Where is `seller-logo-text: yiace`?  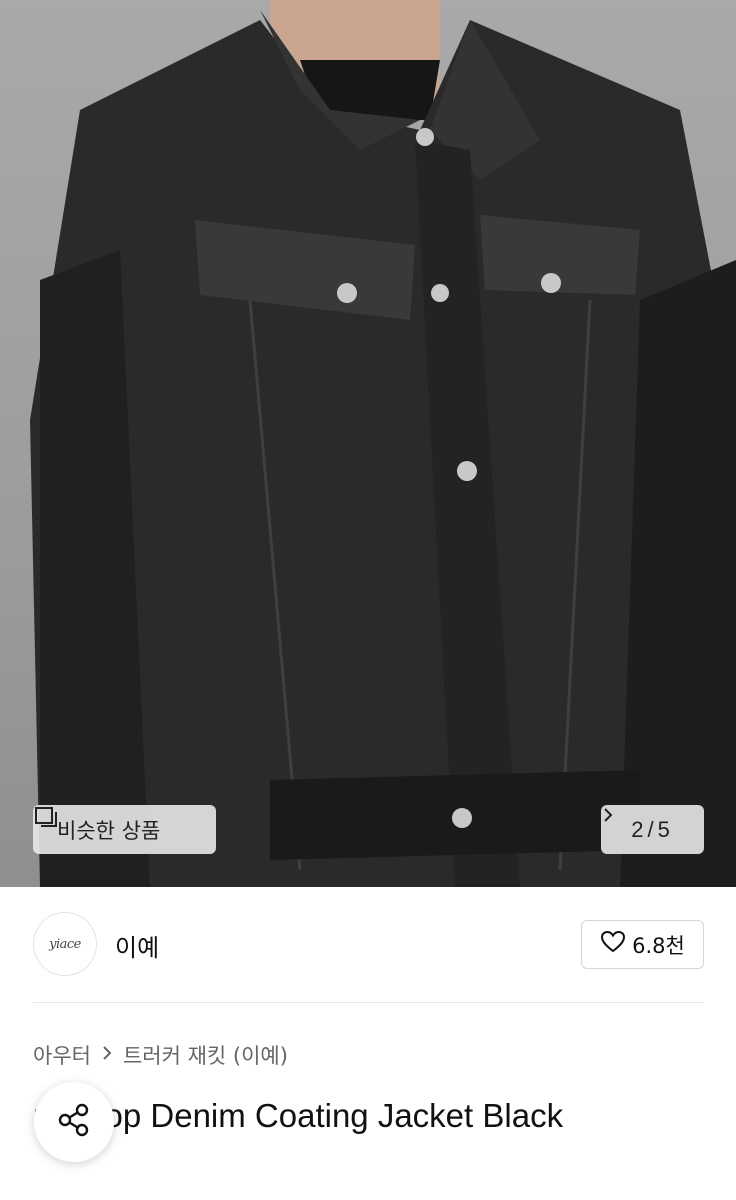
seller-logo-text: yiace is located at coordinates (65, 944).